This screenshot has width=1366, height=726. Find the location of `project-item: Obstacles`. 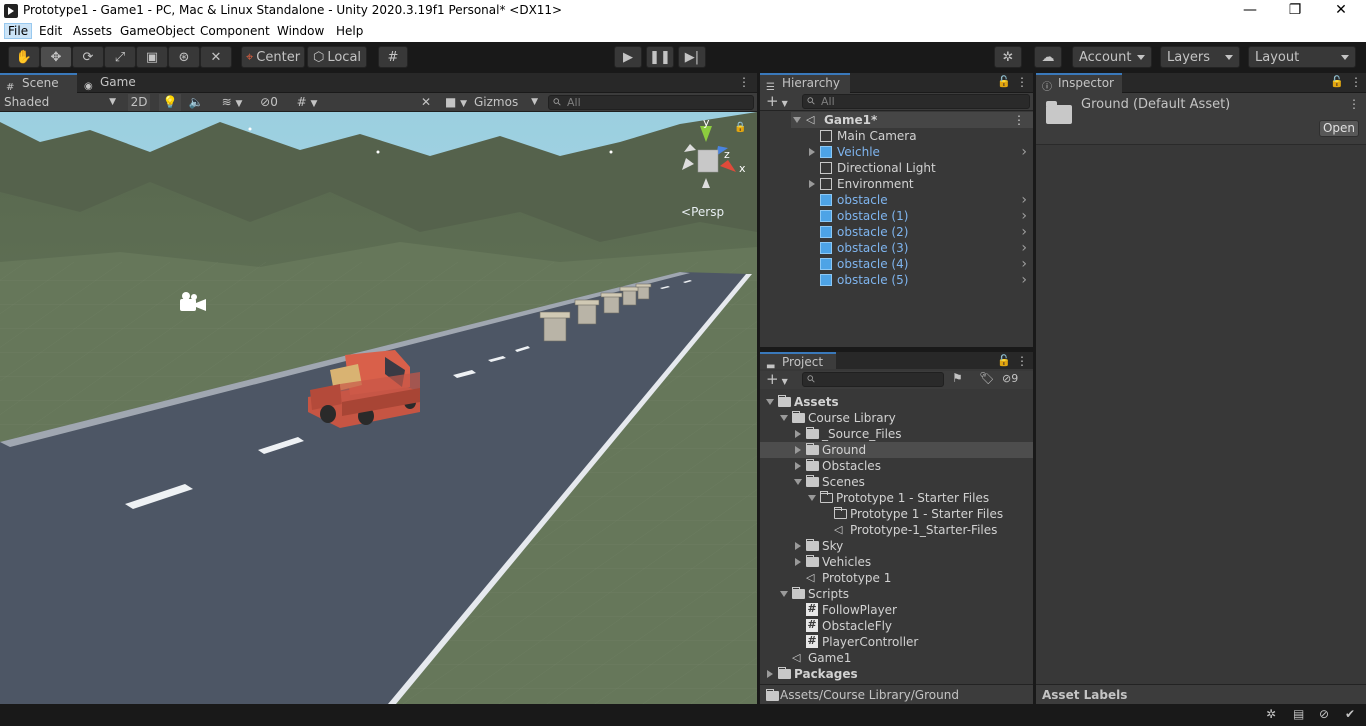

project-item: Obstacles is located at coordinates (896, 466).